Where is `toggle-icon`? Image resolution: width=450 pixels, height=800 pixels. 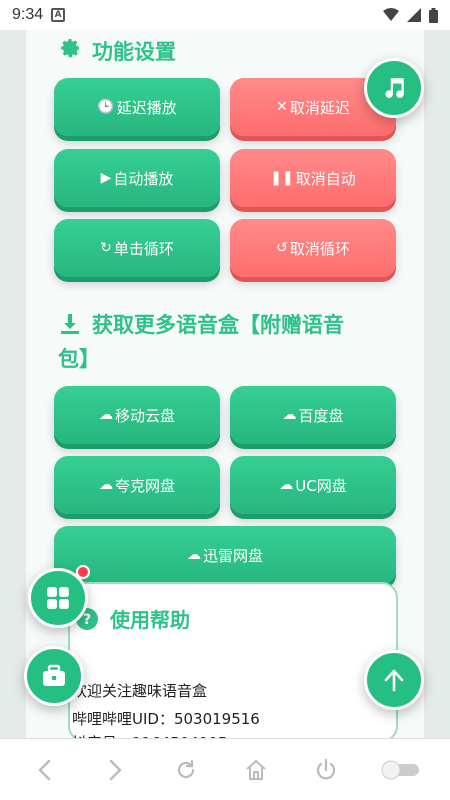
toggle-icon is located at coordinates (400, 769).